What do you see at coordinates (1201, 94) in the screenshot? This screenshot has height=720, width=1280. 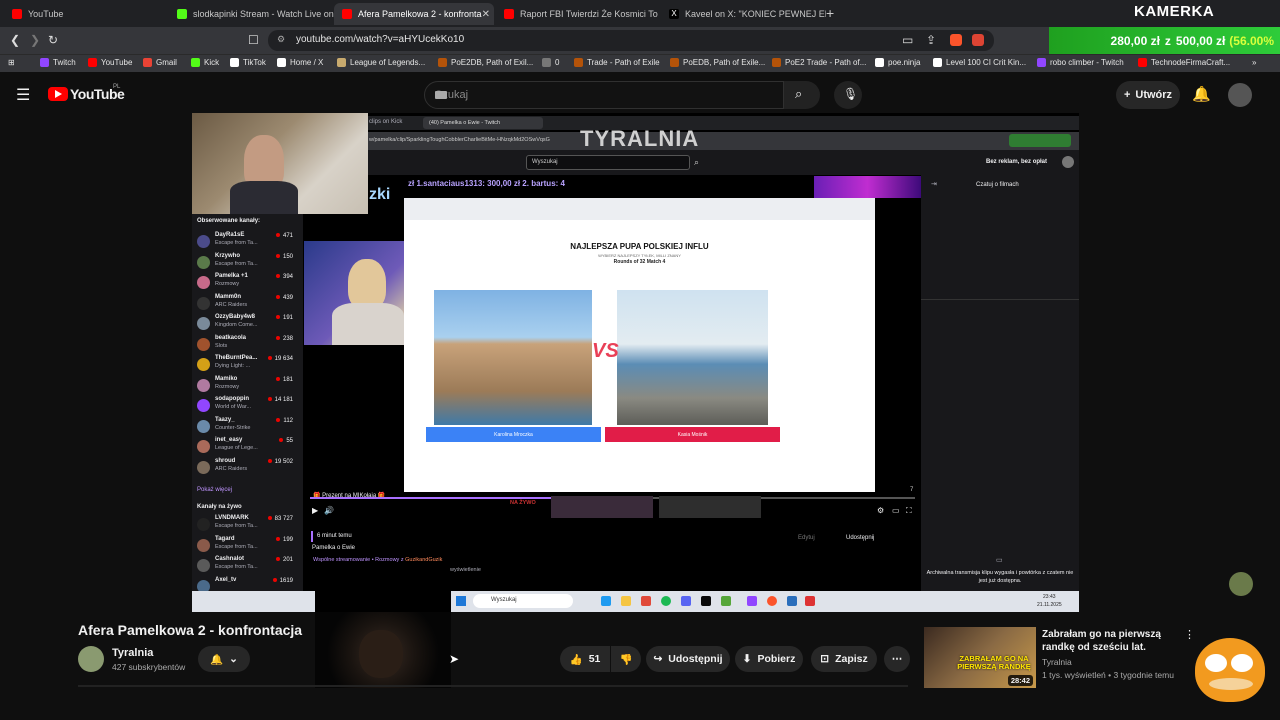 I see `notifications-icon: 🔔` at bounding box center [1201, 94].